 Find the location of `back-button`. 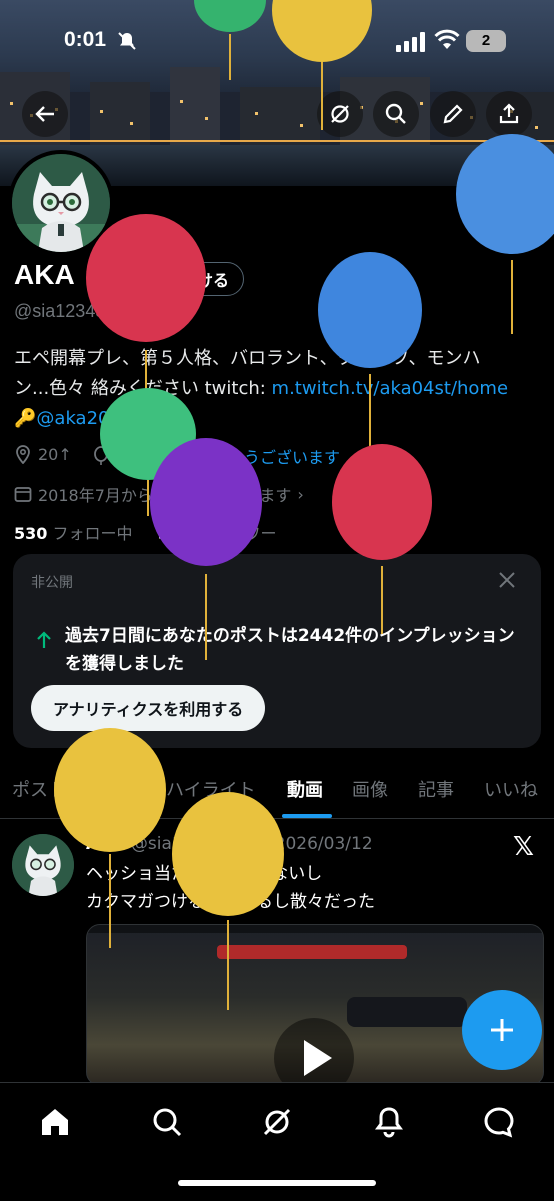

back-button is located at coordinates (45, 114).